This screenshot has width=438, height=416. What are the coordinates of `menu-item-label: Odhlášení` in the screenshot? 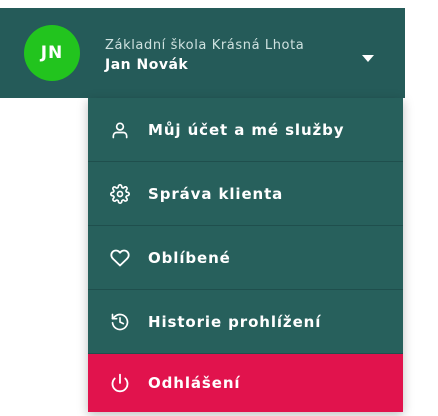 It's located at (194, 383).